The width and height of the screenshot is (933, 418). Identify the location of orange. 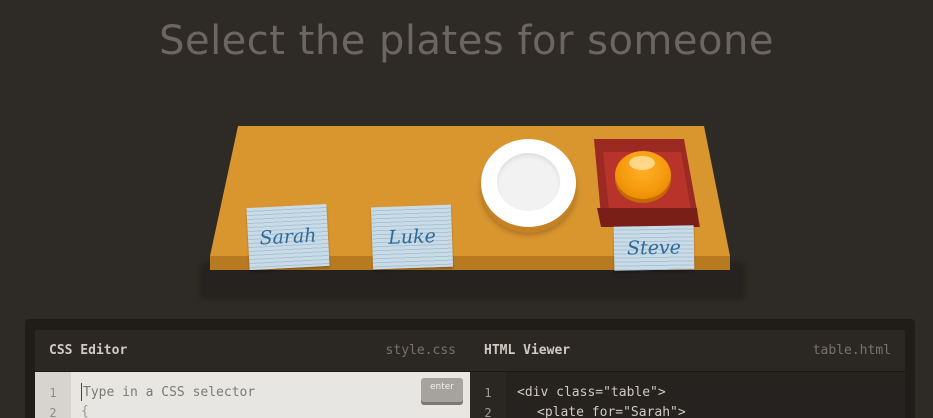
(643, 175).